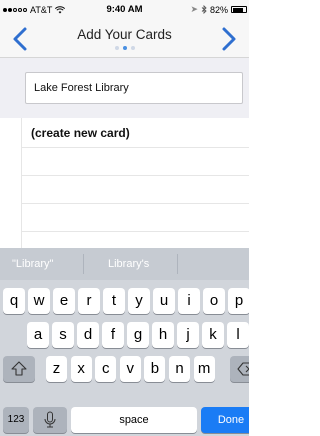 This screenshot has height=436, width=320. I want to click on key-b: b, so click(155, 369).